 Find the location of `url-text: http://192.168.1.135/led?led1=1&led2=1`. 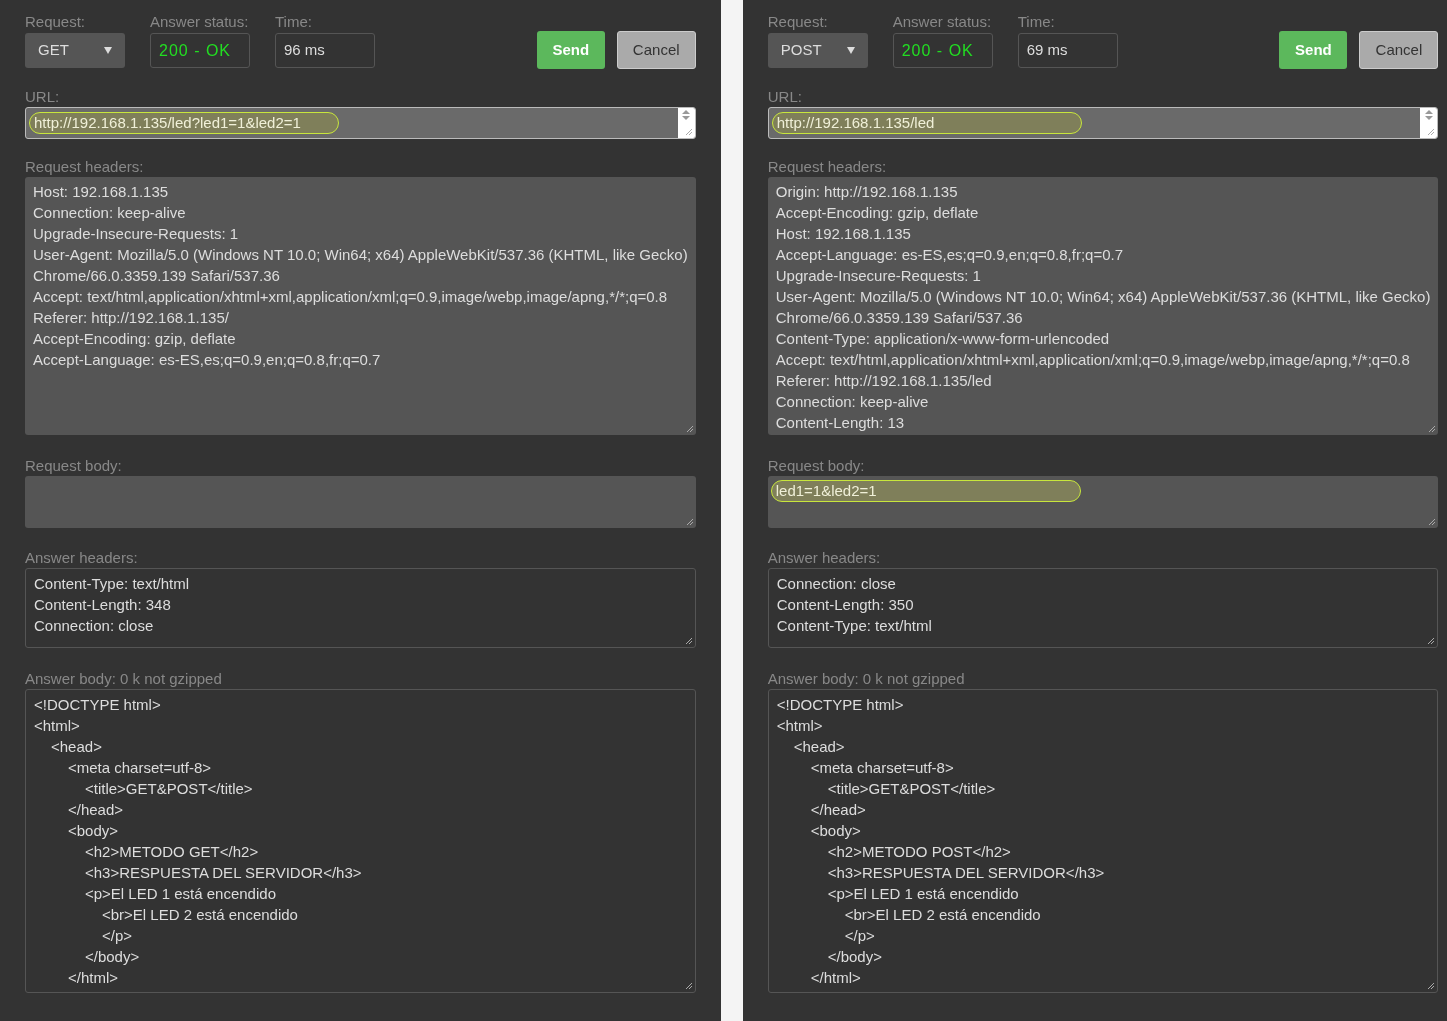

url-text: http://192.168.1.135/led?led1=1&led2=1 is located at coordinates (184, 123).